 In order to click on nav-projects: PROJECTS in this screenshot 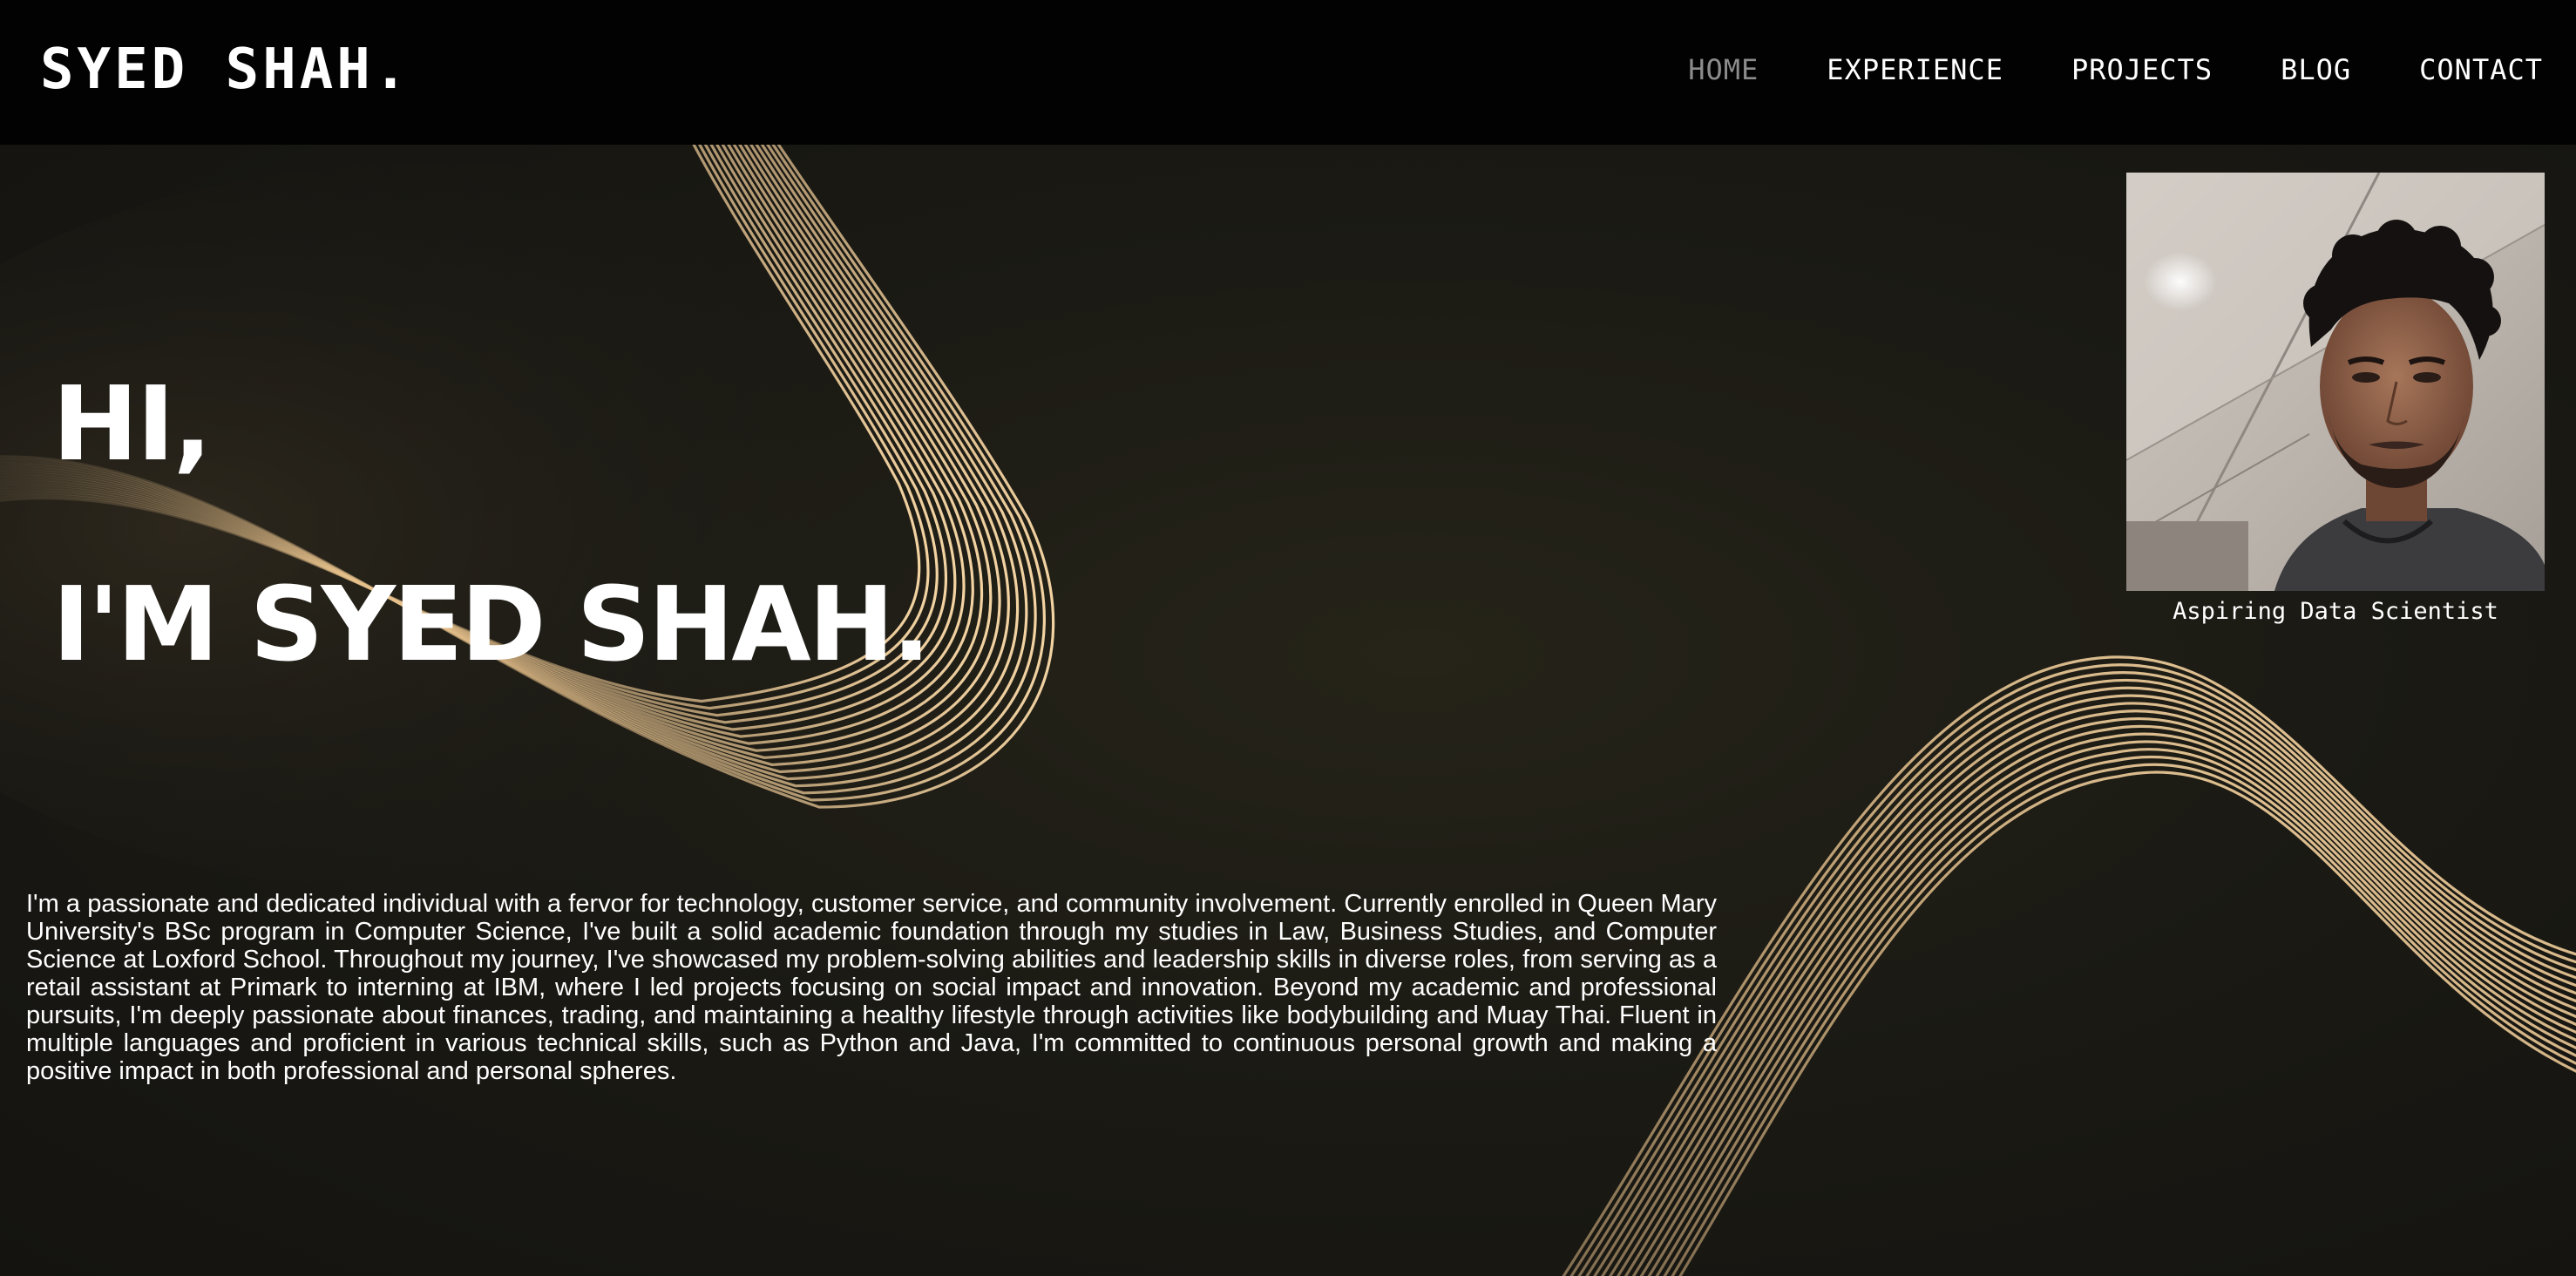, I will do `click(2142, 70)`.